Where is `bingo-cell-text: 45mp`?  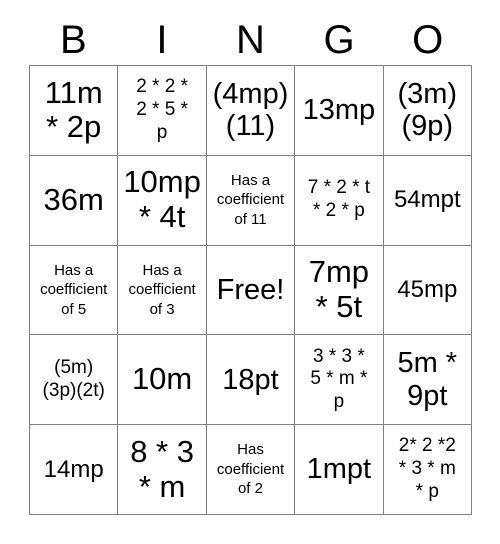
bingo-cell-text: 45mp is located at coordinates (427, 290).